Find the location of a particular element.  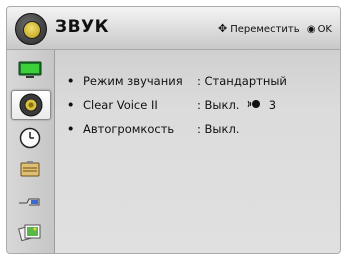

navigation-hint: ✥ Переместить ◉ OK is located at coordinates (275, 28).